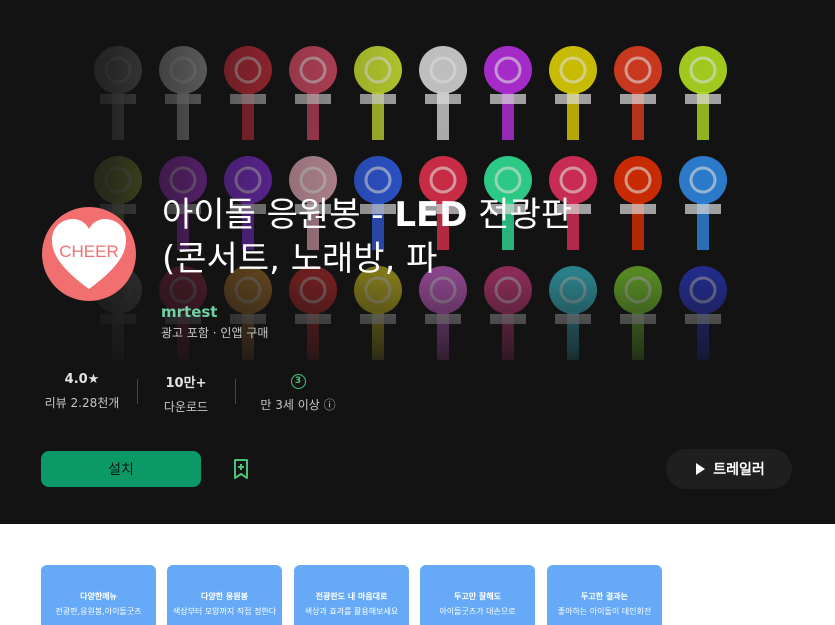 The width and height of the screenshot is (835, 625). I want to click on screenshot-3: 전광판도 내 마음대로 색상과 효과를 활용해보세요, so click(351, 595).